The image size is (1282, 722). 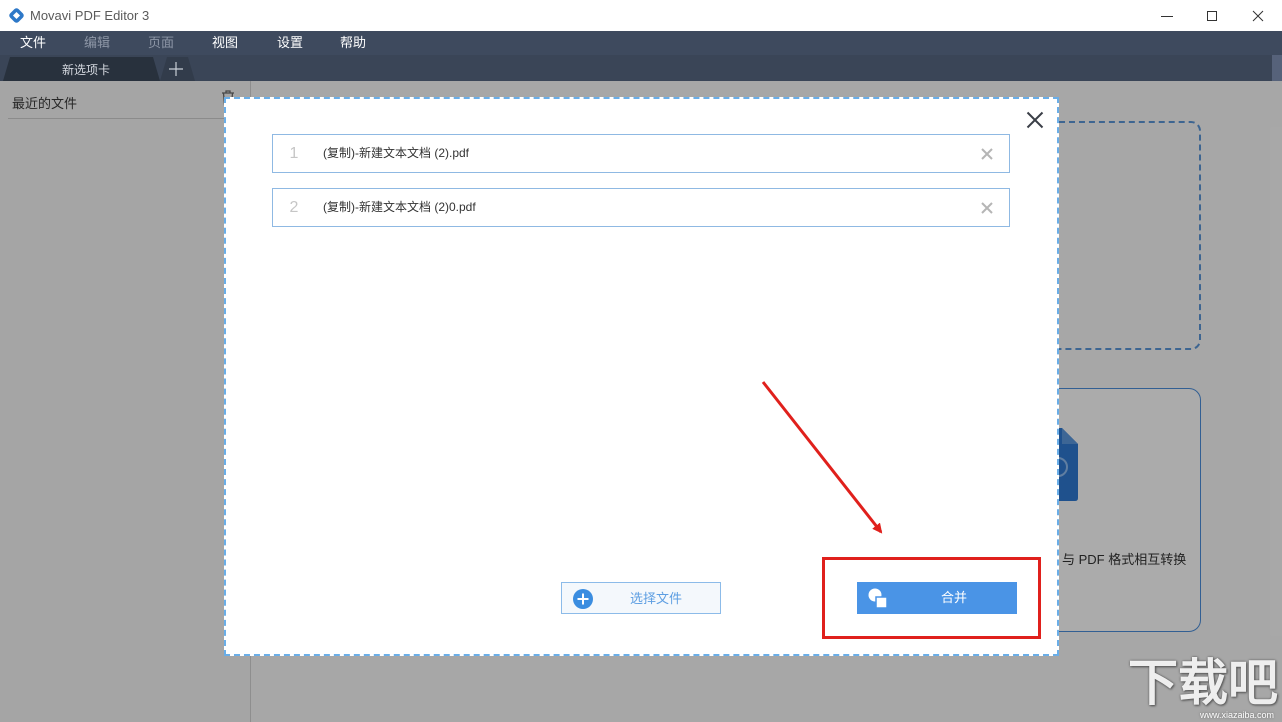 What do you see at coordinates (937, 598) in the screenshot?
I see `merge-button: 合并` at bounding box center [937, 598].